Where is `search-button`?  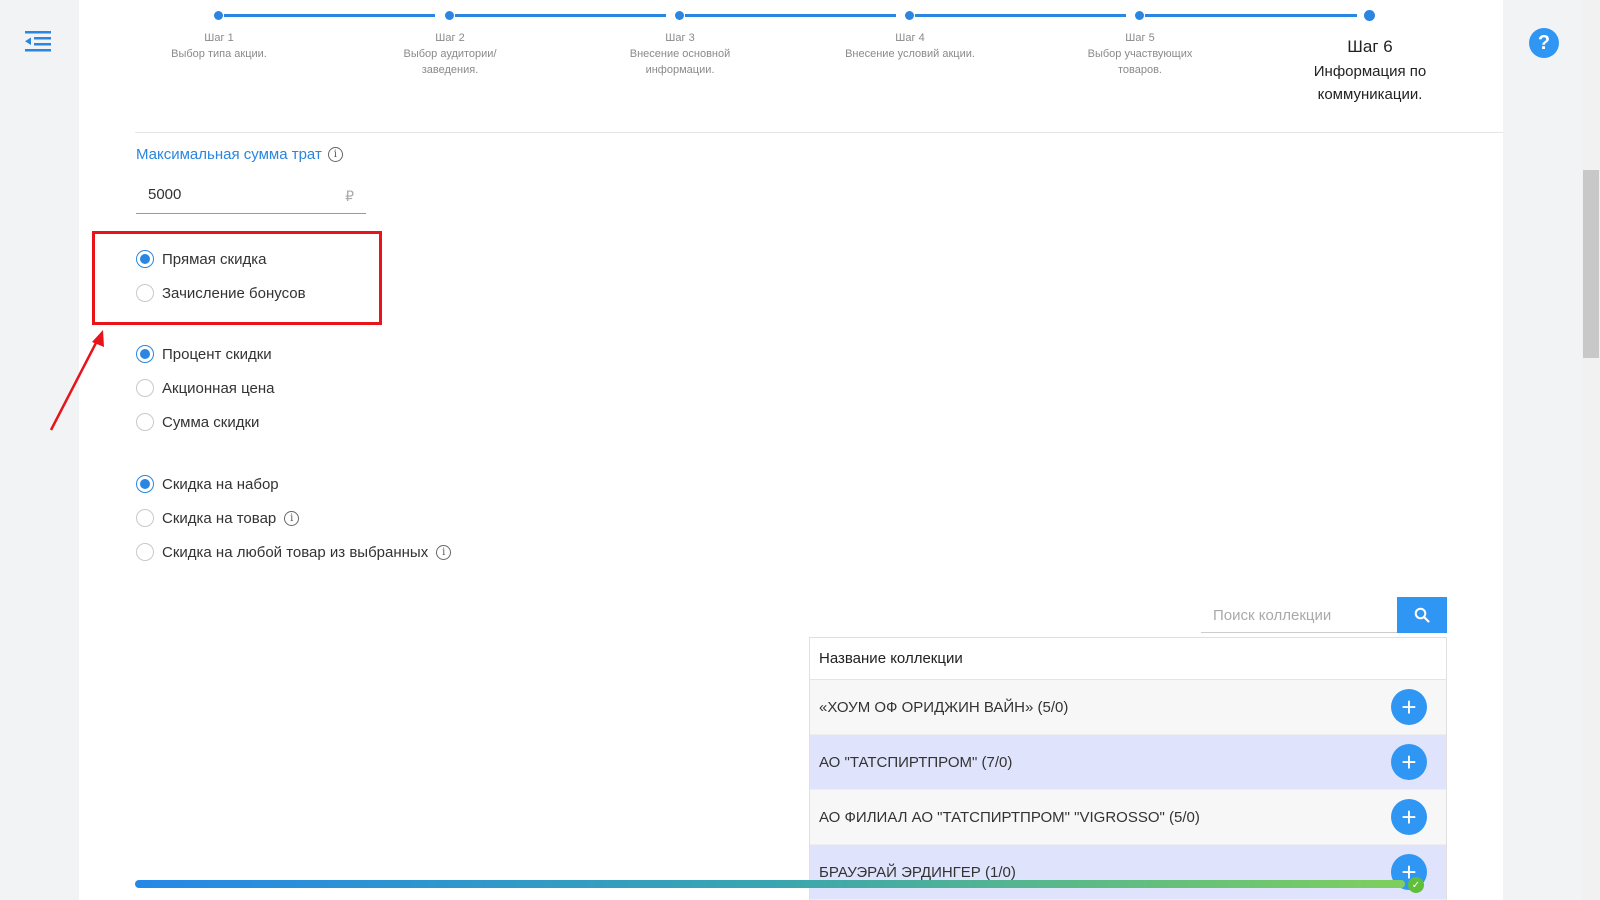 search-button is located at coordinates (1422, 615).